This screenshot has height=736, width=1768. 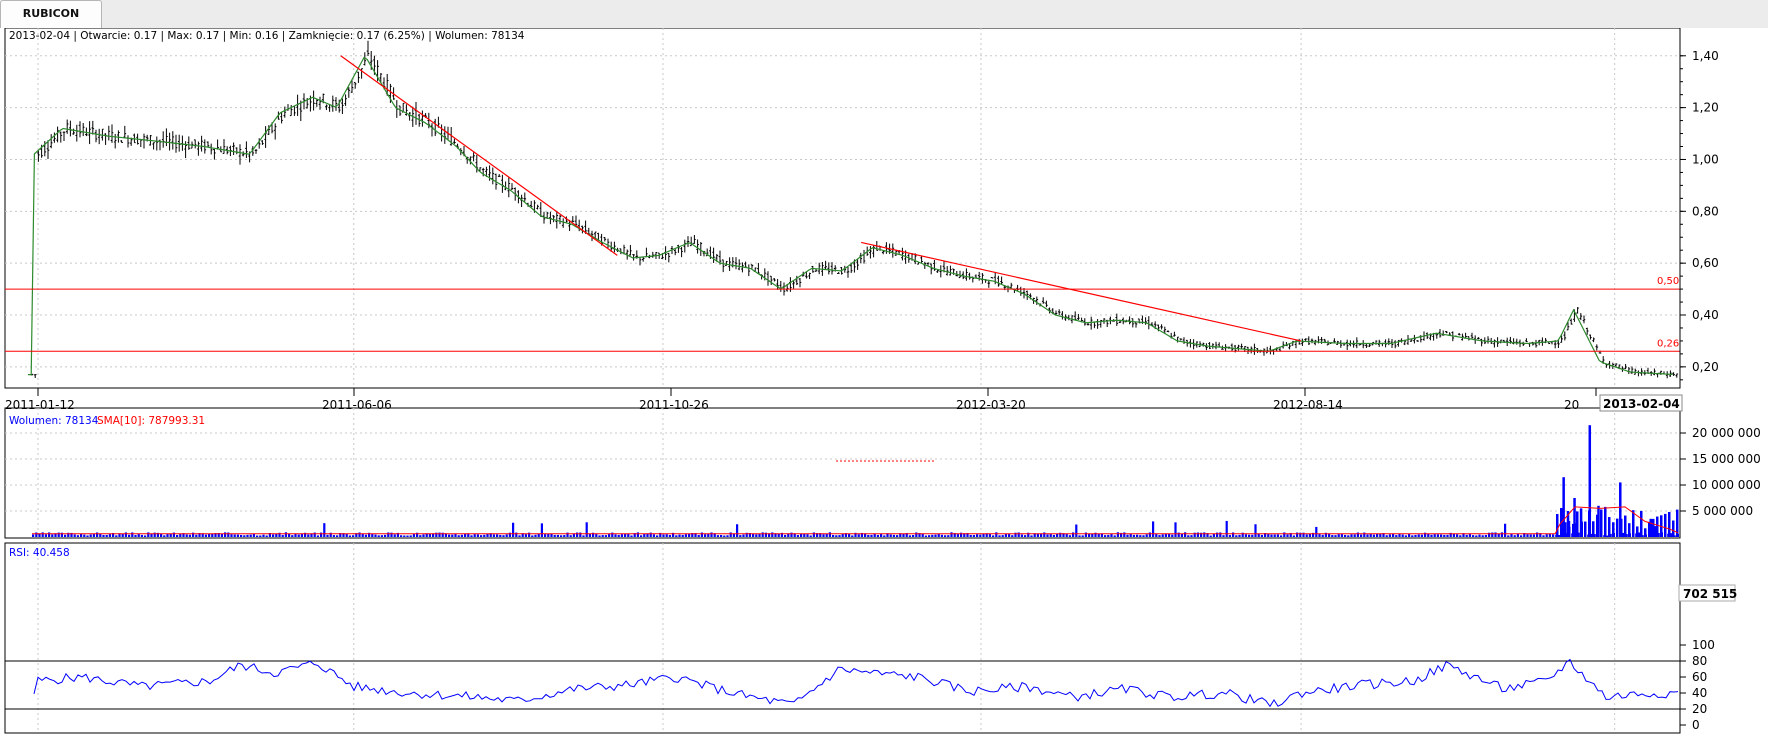 I want to click on price-ytick-label: 0,20, so click(x=1705, y=367).